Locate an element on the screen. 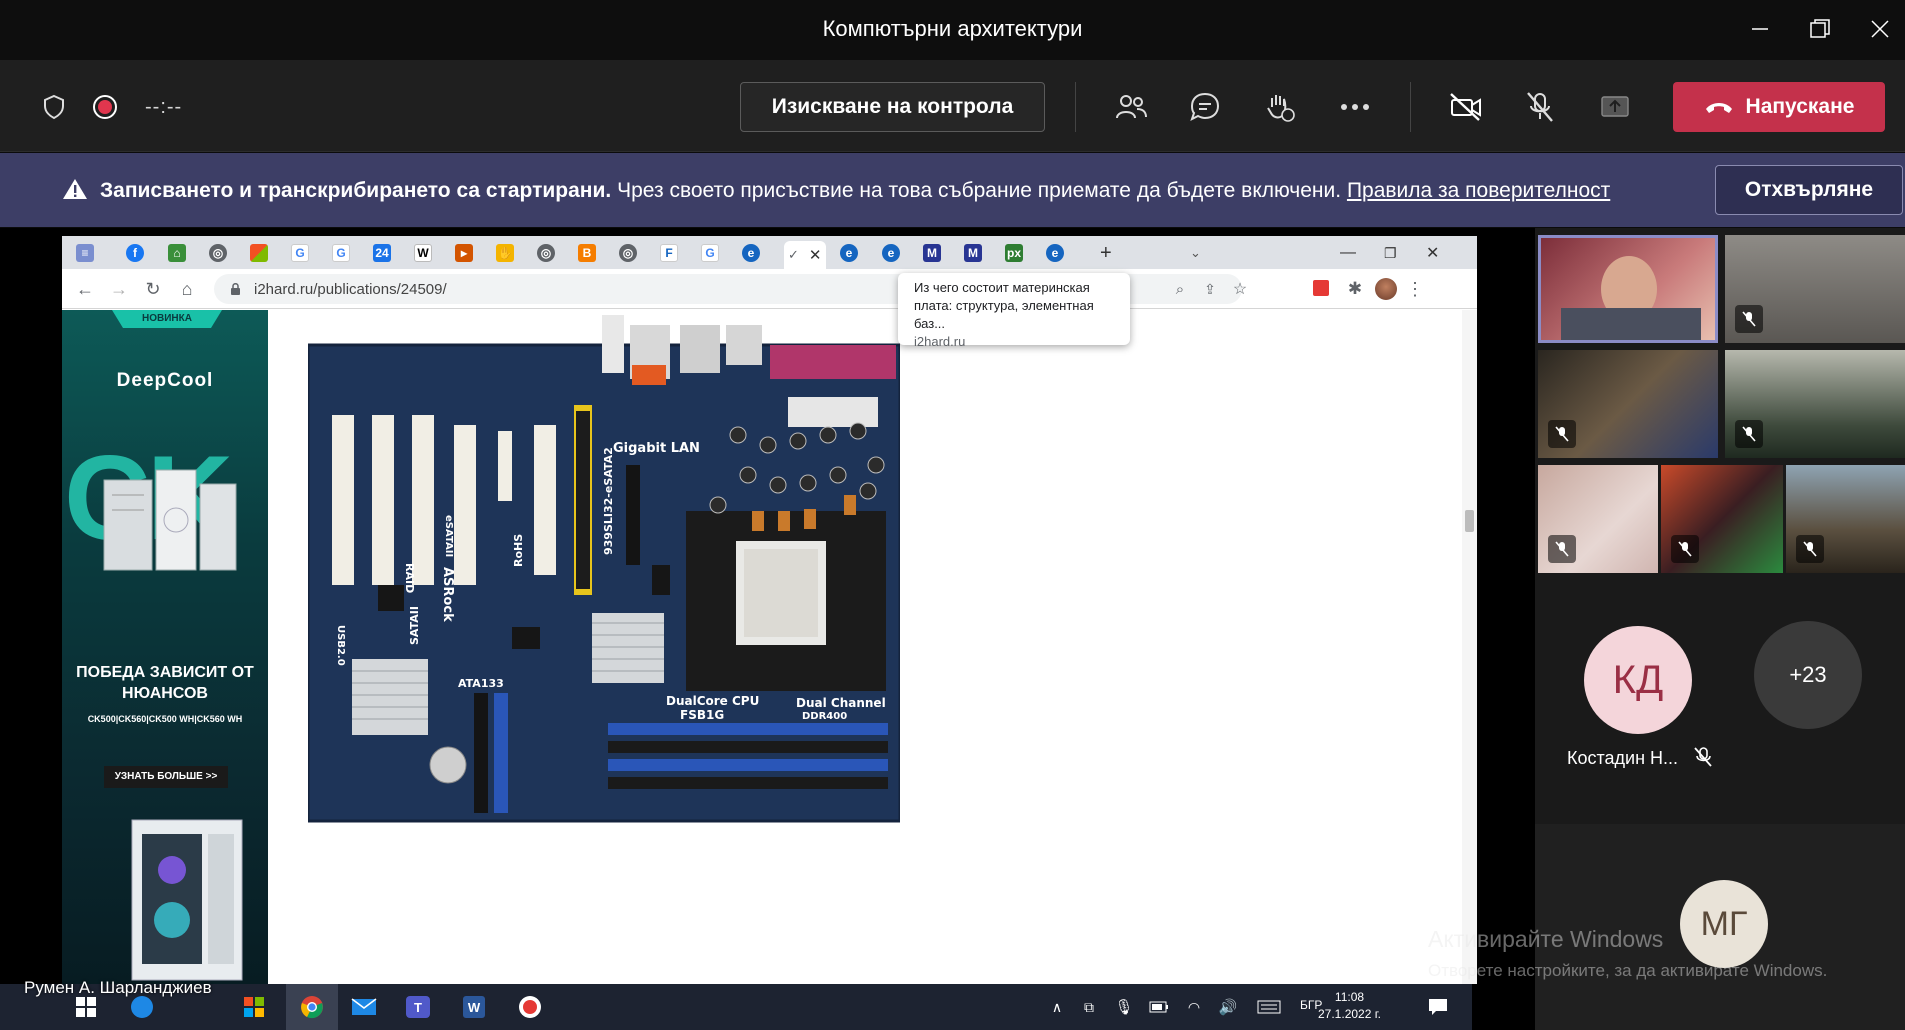  people-icon is located at coordinates (1131, 107).